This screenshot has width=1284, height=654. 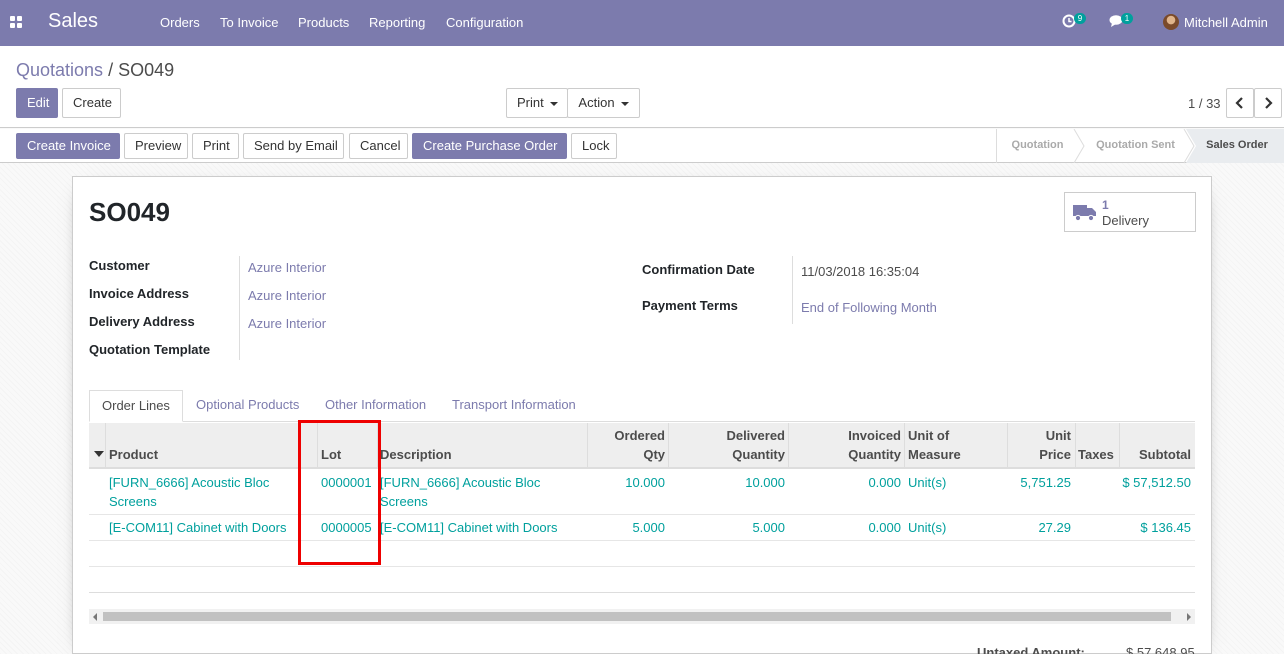 What do you see at coordinates (698, 269) in the screenshot?
I see `confirmation-date-label: Confirmation Date` at bounding box center [698, 269].